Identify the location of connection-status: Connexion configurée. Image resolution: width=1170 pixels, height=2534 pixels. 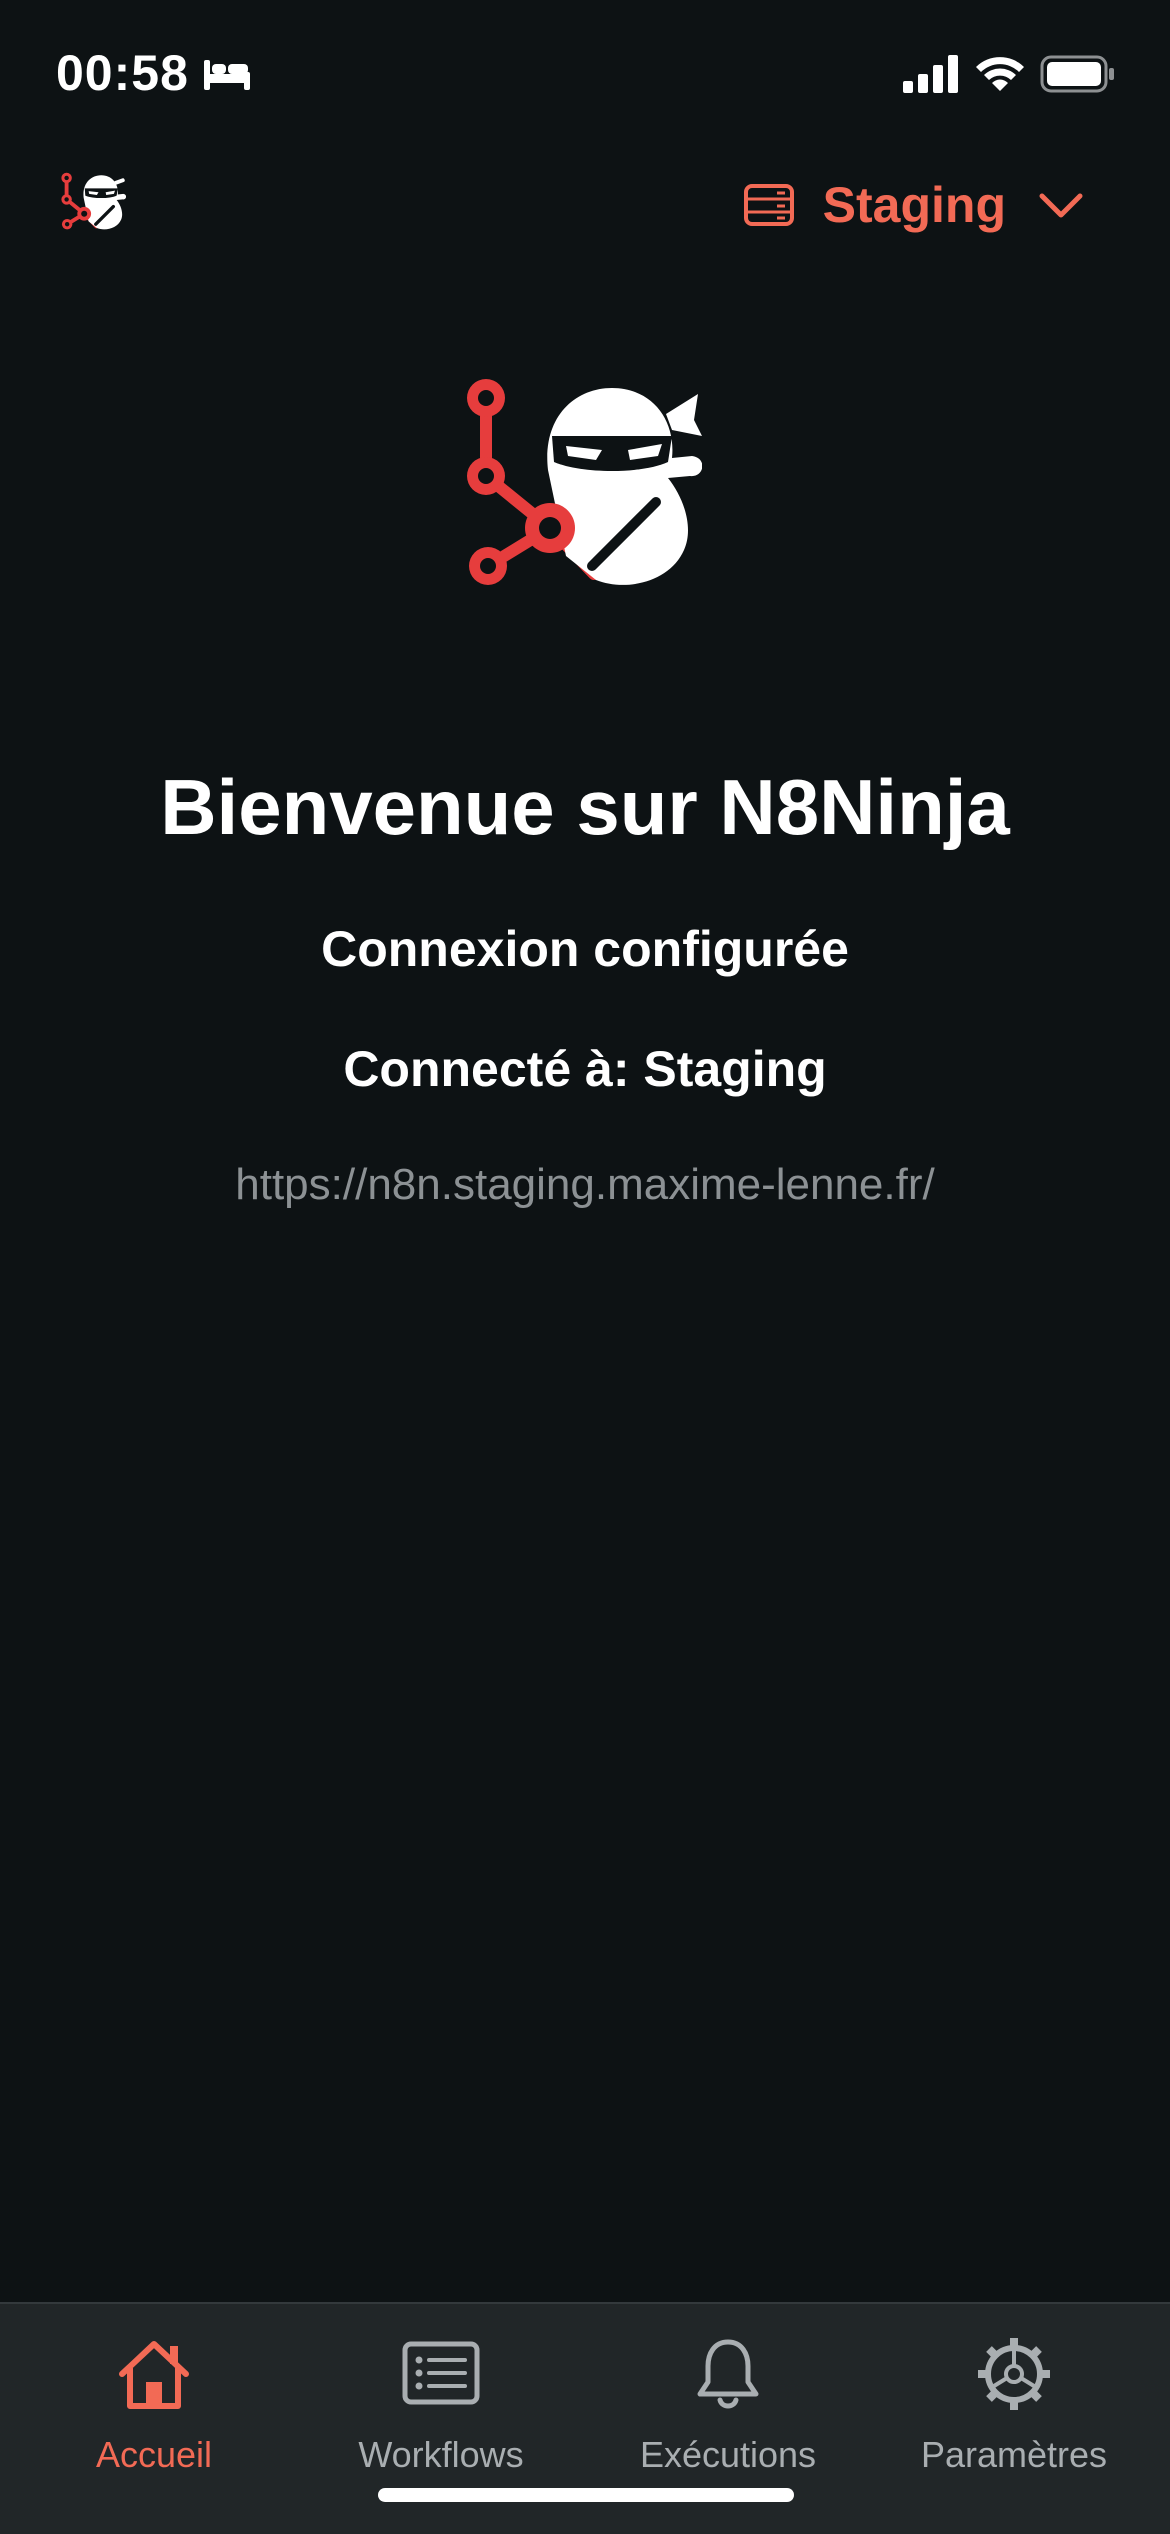
(585, 949).